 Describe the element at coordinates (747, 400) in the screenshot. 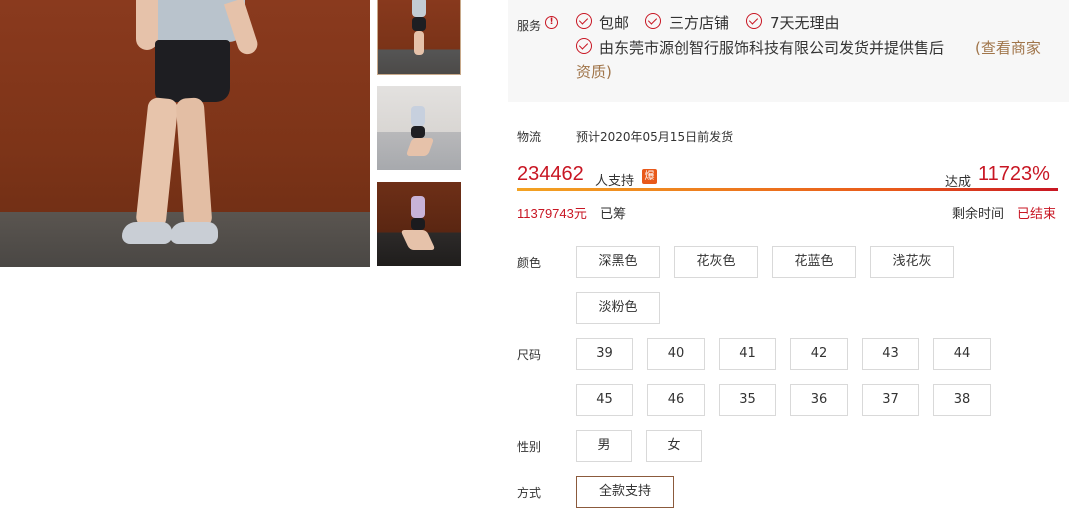

I see `size-option: 35` at that location.